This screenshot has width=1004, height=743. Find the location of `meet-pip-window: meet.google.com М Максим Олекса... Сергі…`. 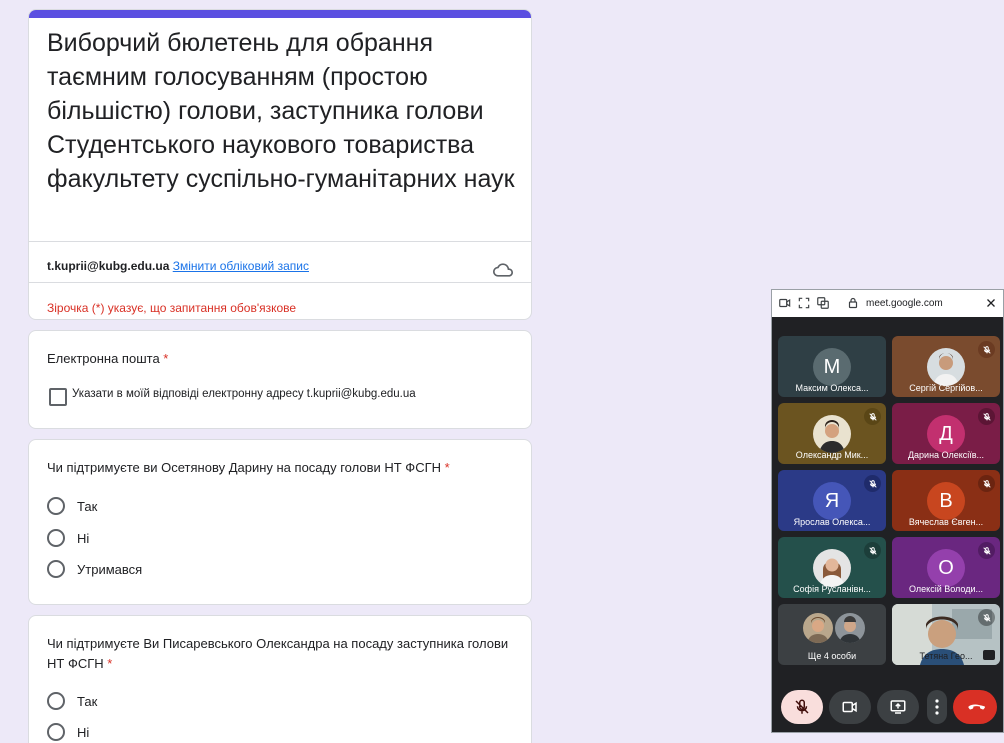

meet-pip-window: meet.google.com М Максим Олекса... Сергі… is located at coordinates (887, 511).